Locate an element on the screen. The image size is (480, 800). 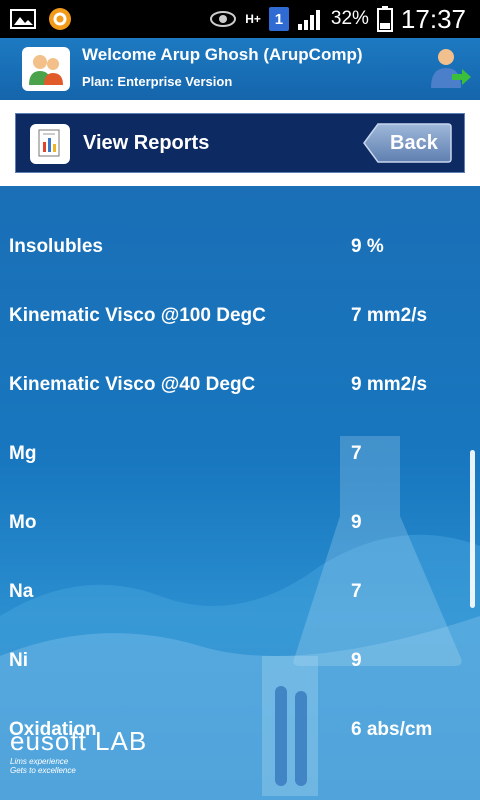
eye-icon is located at coordinates (223, 19).